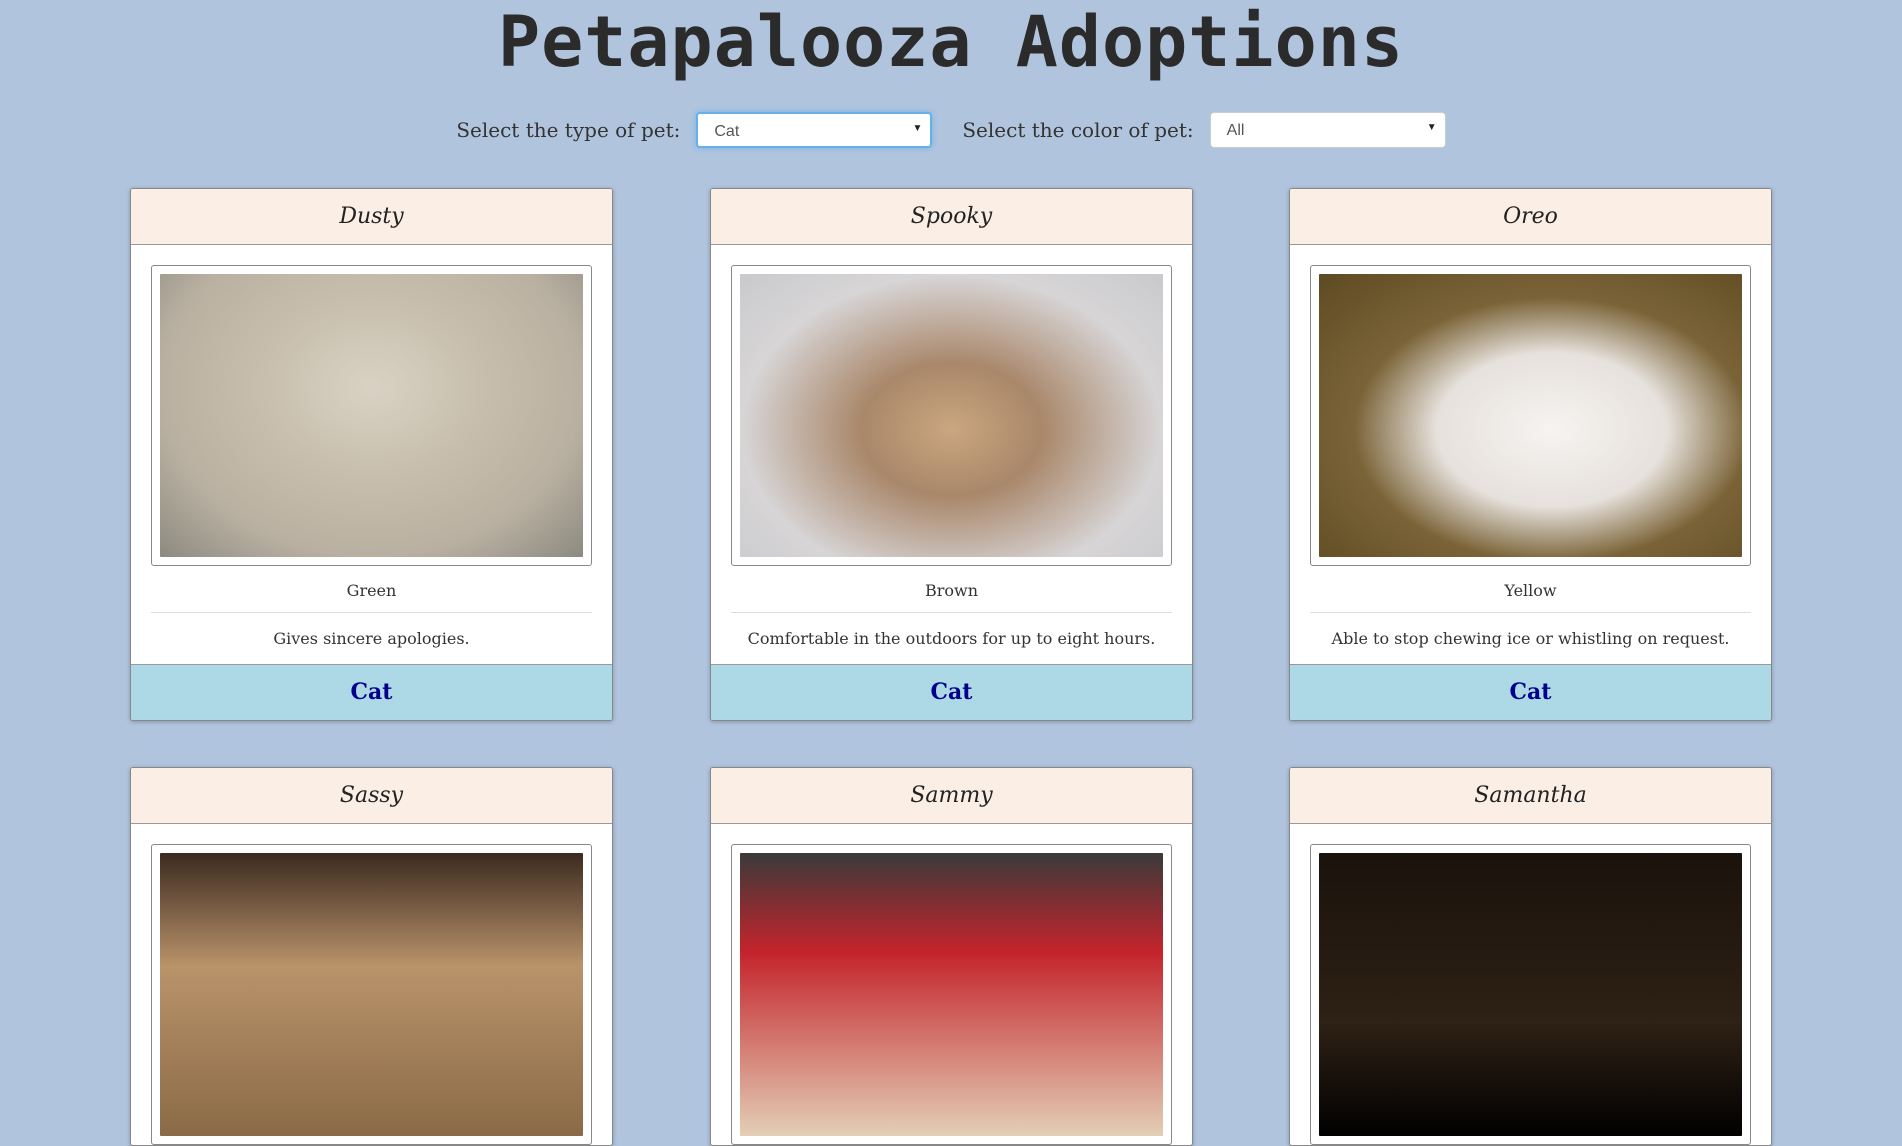 The height and width of the screenshot is (1146, 1902). Describe the element at coordinates (1530, 217) in the screenshot. I see `pet-name: Oreo` at that location.